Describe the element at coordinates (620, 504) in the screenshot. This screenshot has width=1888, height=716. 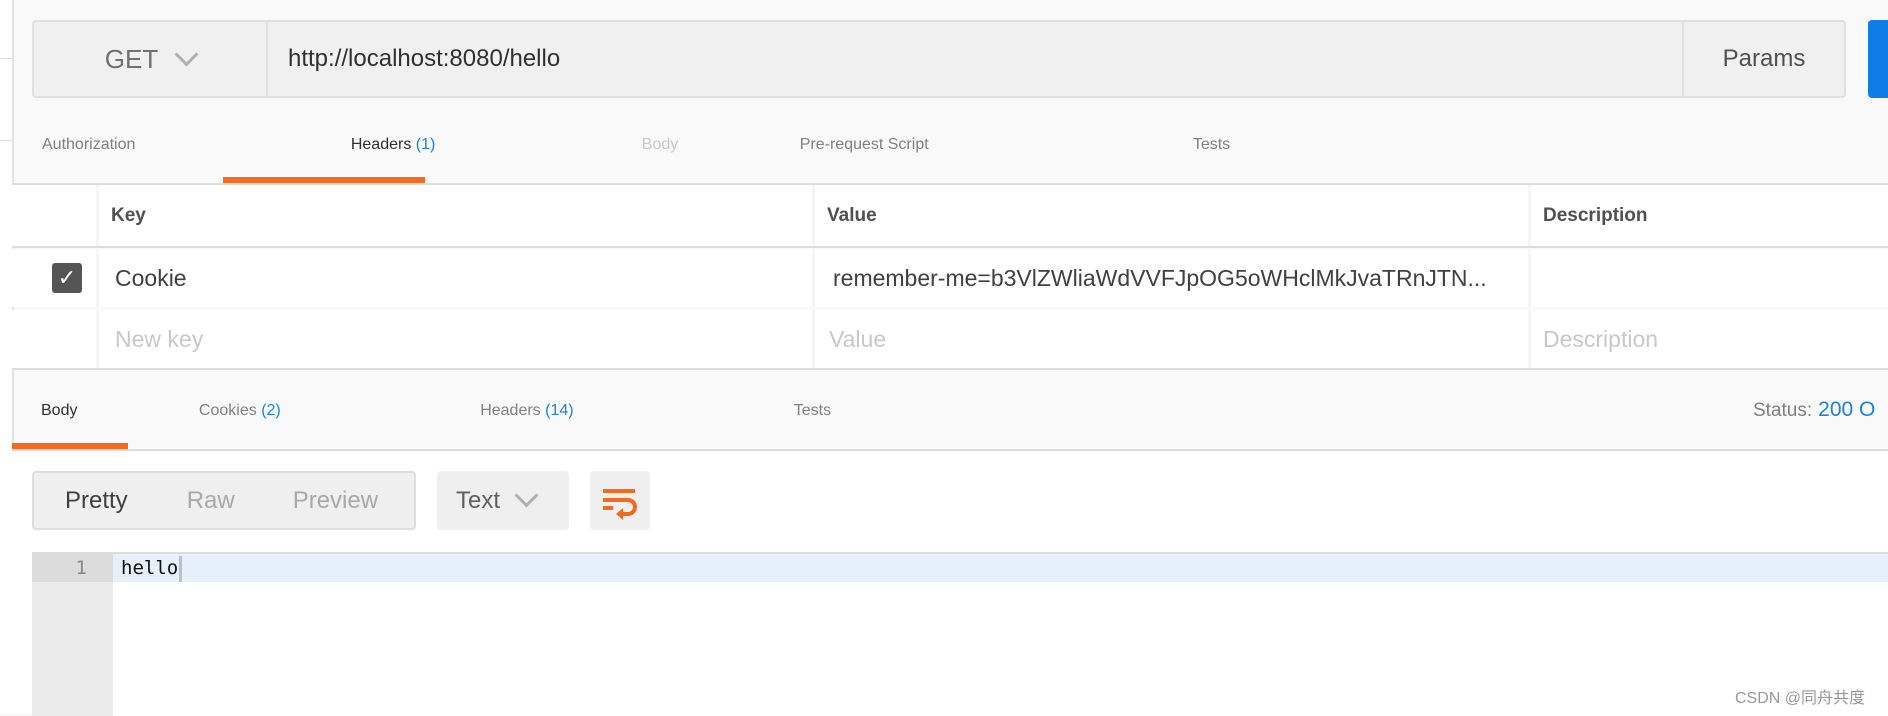
I see `wrap-icon` at that location.